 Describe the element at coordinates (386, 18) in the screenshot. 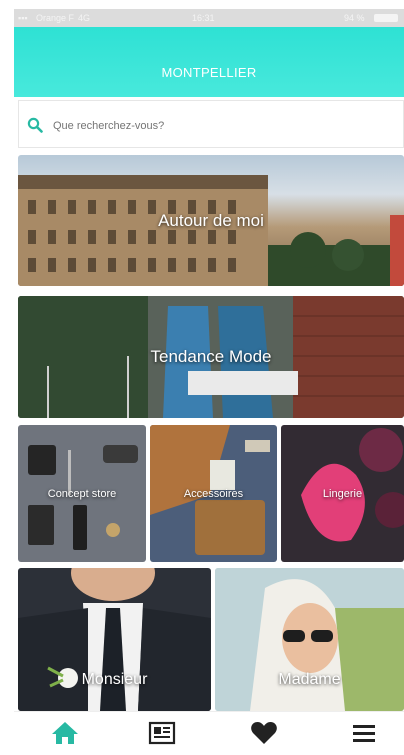

I see `battery-icon` at that location.